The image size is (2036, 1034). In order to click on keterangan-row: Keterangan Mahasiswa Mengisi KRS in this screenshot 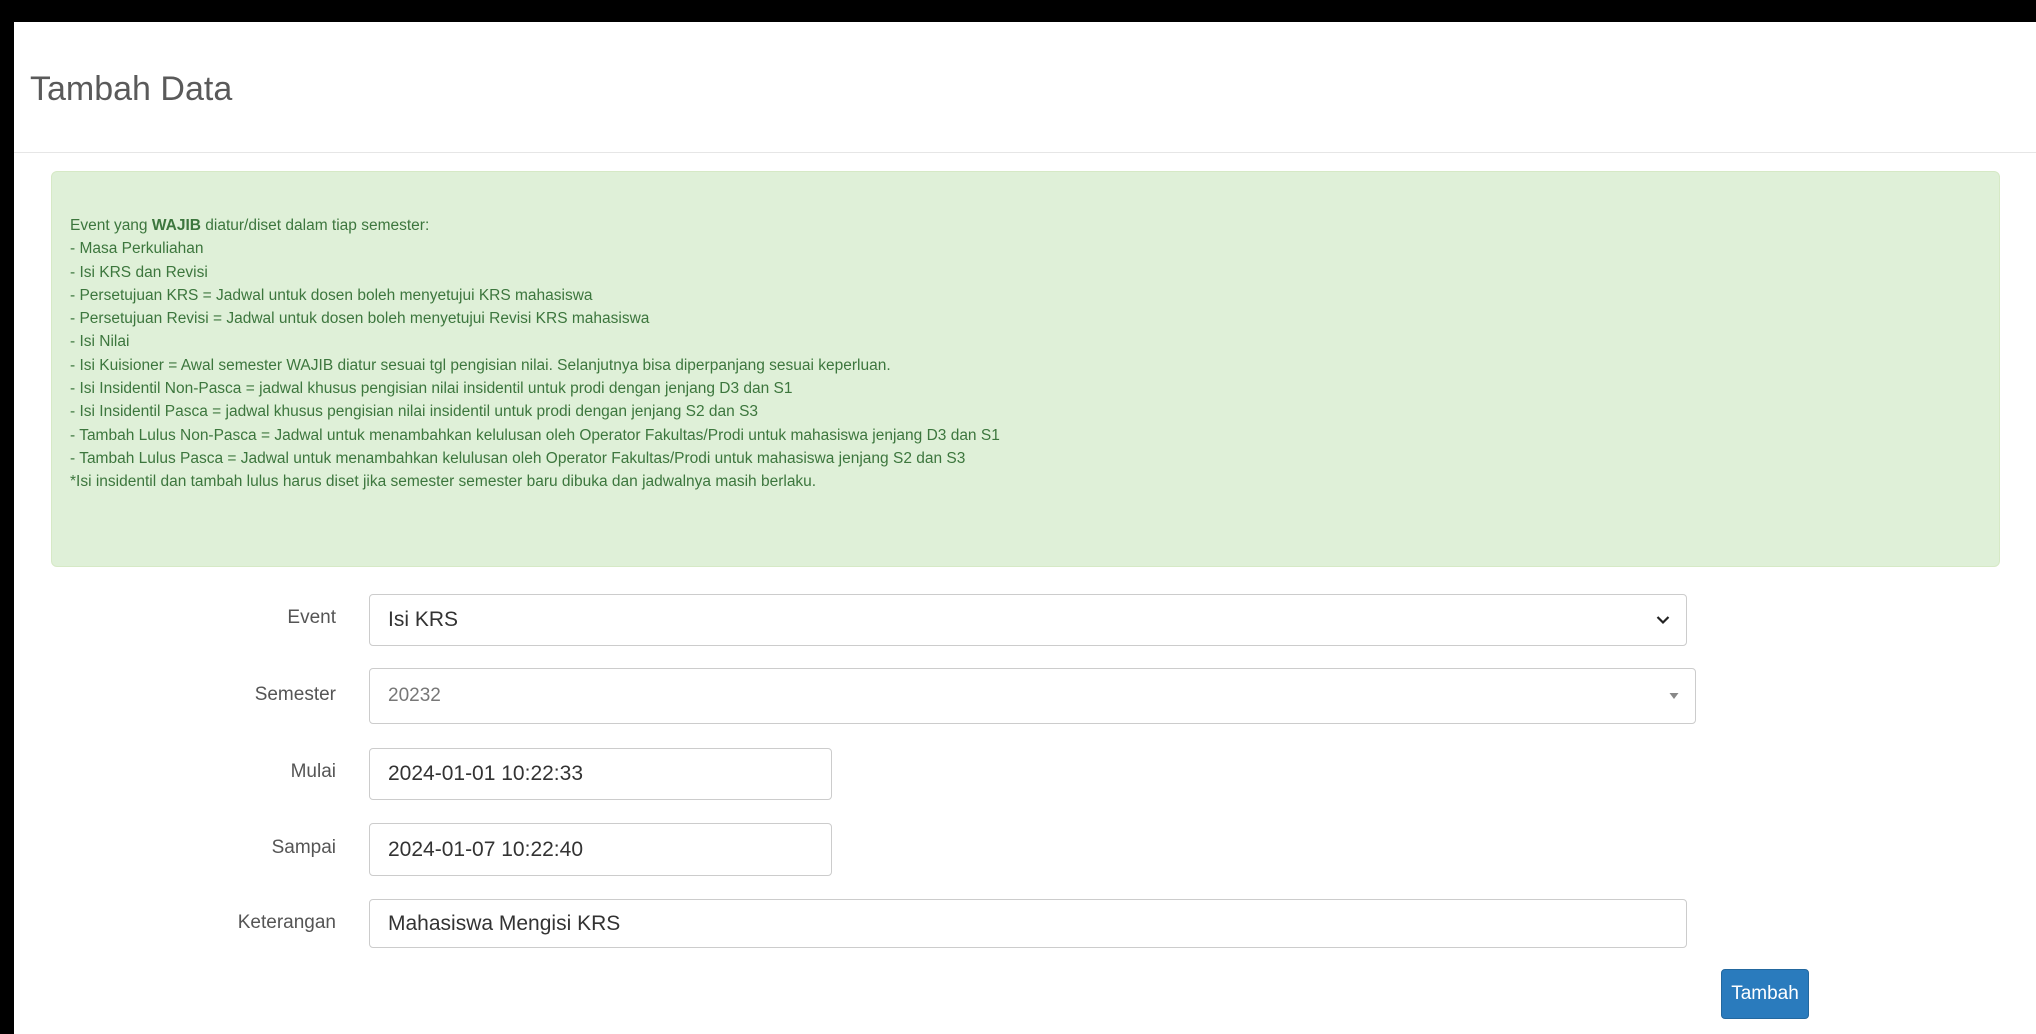, I will do `click(1025, 923)`.